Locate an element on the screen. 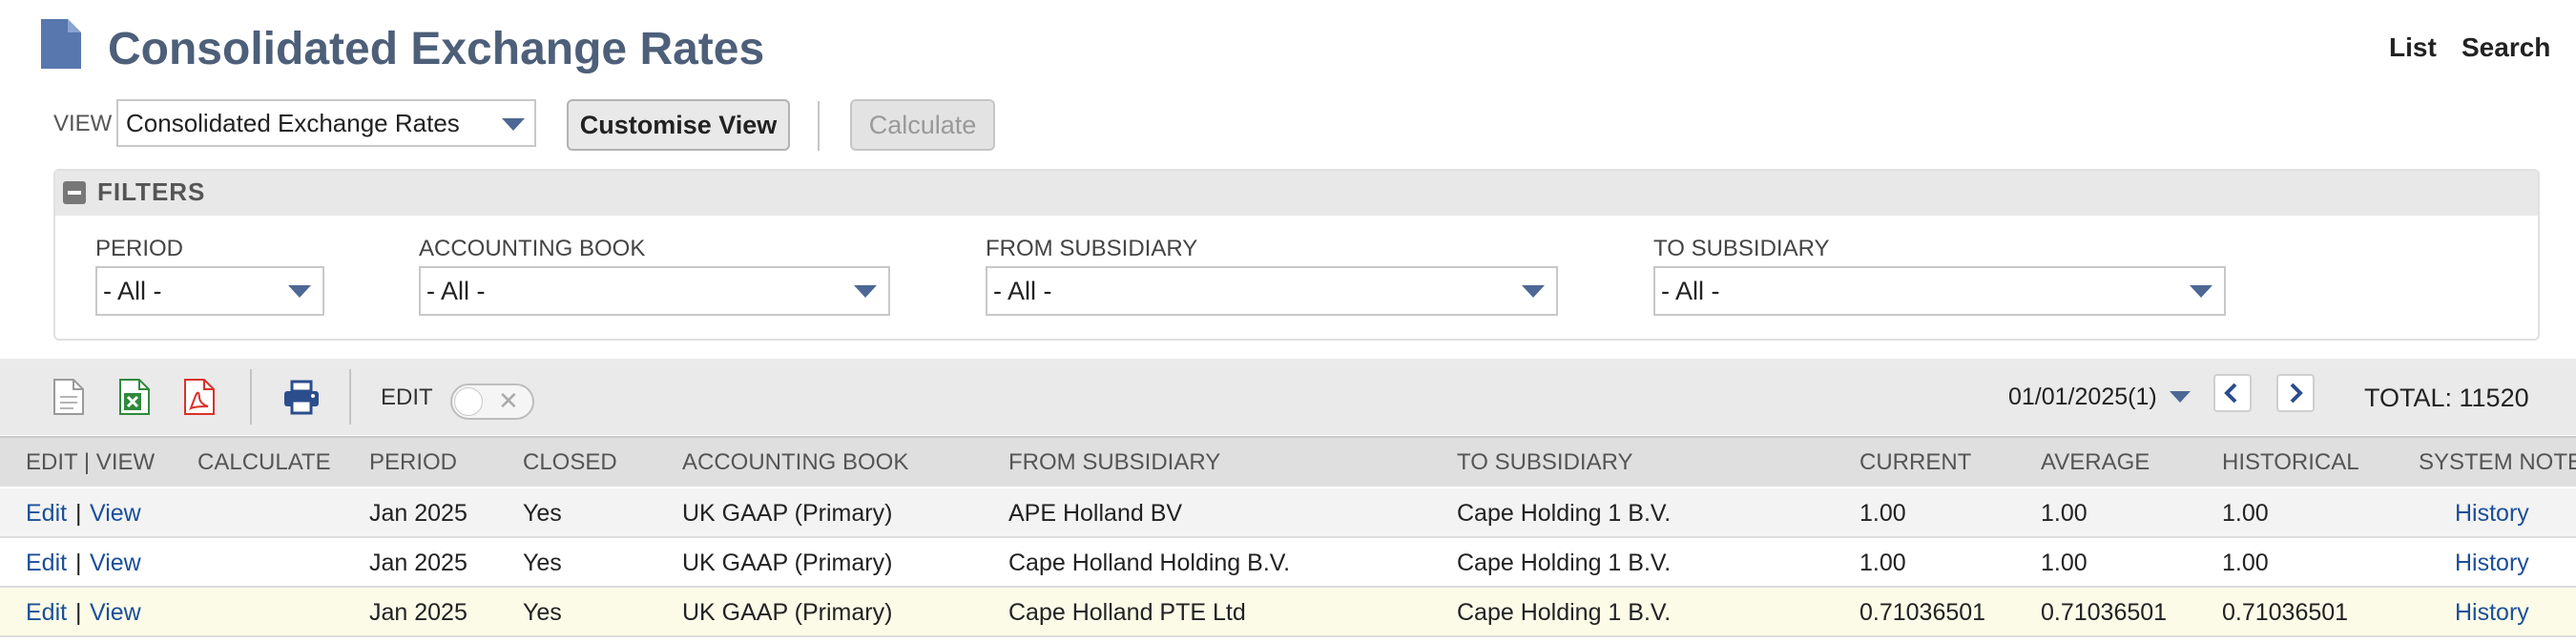  column-header-to-subsidiary: TO SUBSIDIARY is located at coordinates (1545, 463).